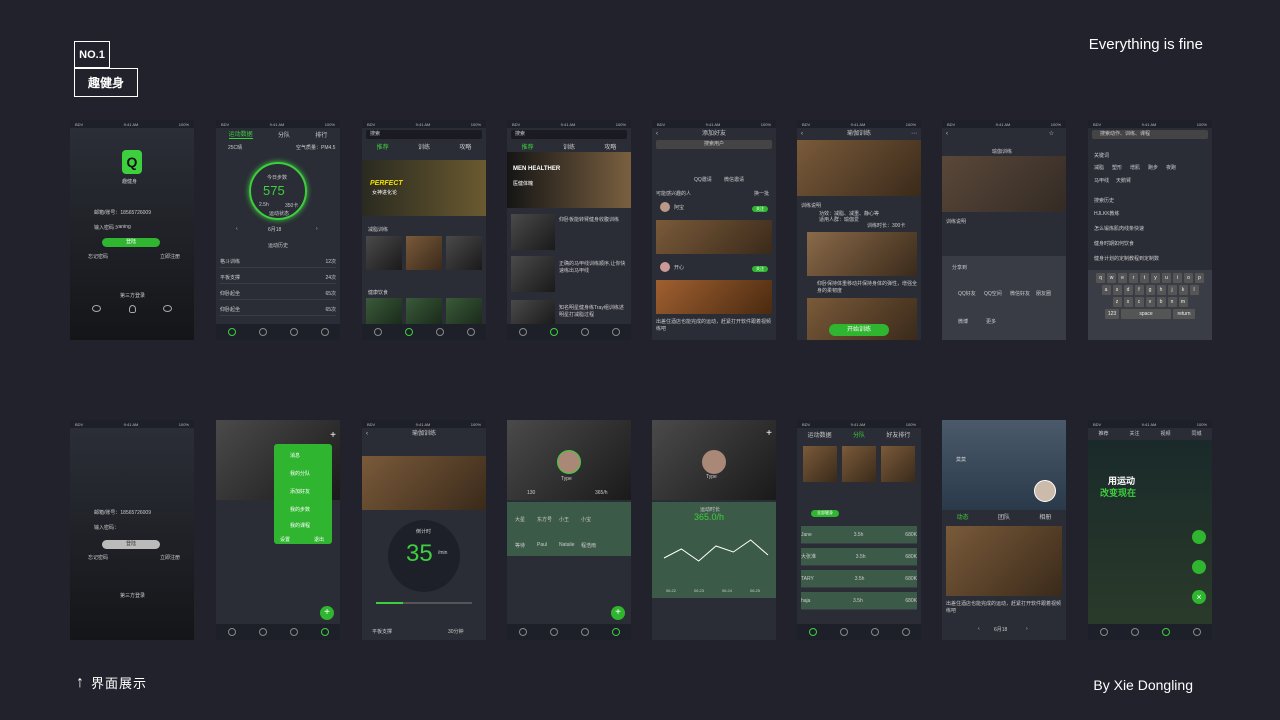 The image size is (1280, 720). I want to click on tag: 增肌, so click(1135, 167).